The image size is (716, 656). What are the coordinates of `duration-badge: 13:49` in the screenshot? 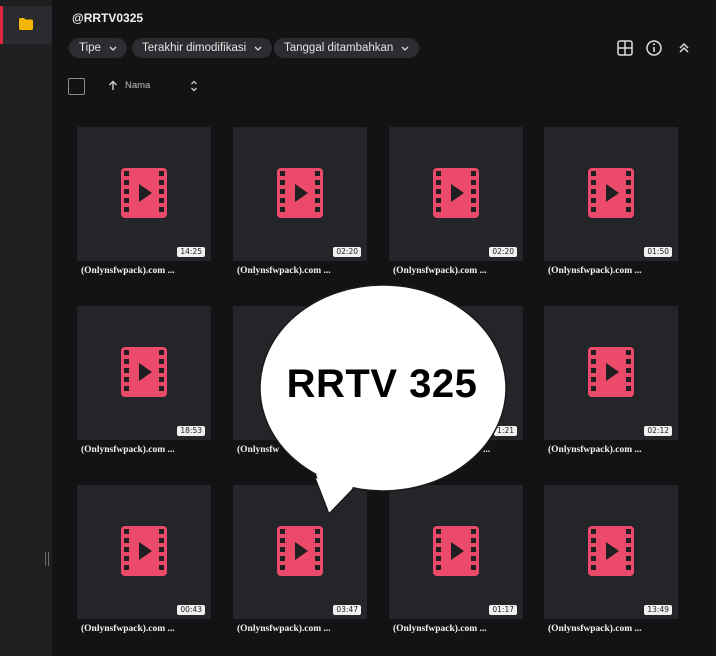 It's located at (658, 610).